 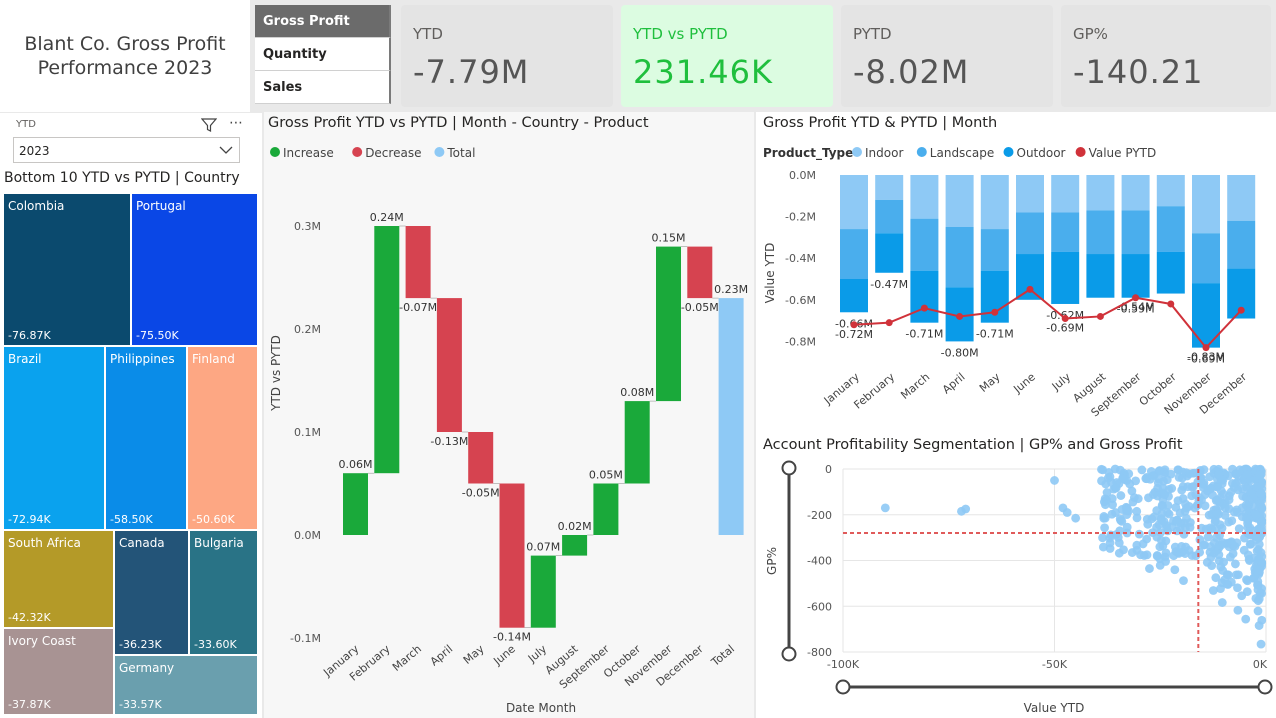 I want to click on tab-quantity: Quantity, so click(x=323, y=54).